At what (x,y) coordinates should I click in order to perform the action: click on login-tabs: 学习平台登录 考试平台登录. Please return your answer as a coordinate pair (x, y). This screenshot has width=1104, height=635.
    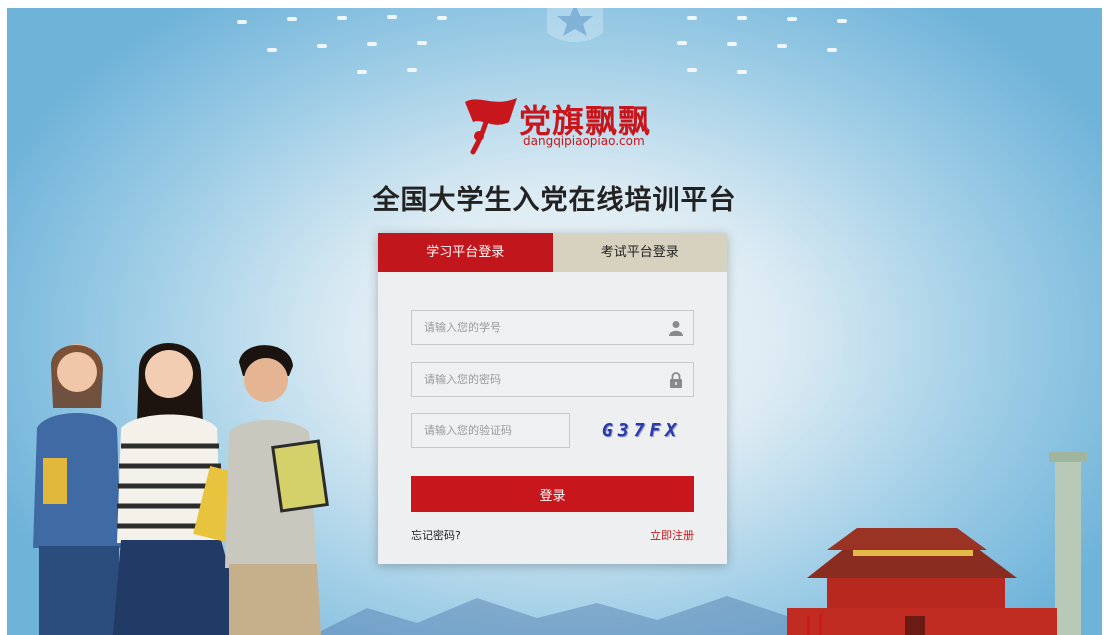
    Looking at the image, I should click on (552, 252).